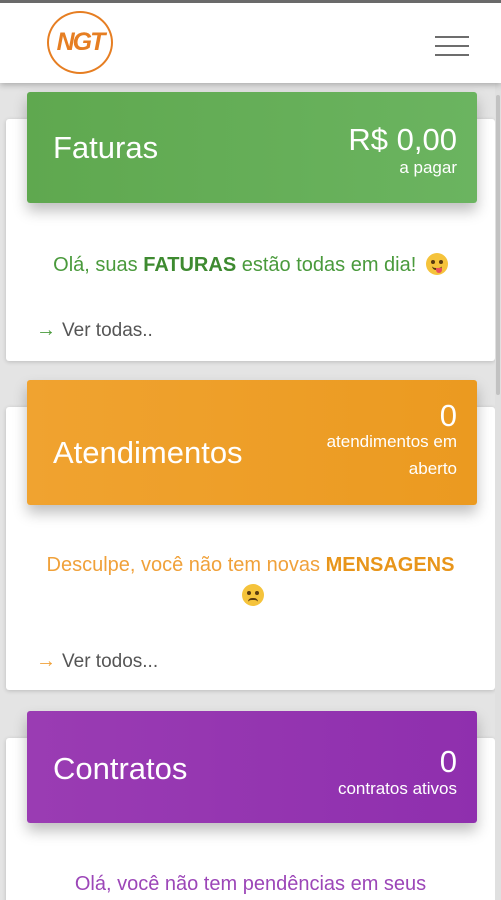  I want to click on faturas-message: Olá, suas FATURAS estão todas em dia!, so click(250, 265).